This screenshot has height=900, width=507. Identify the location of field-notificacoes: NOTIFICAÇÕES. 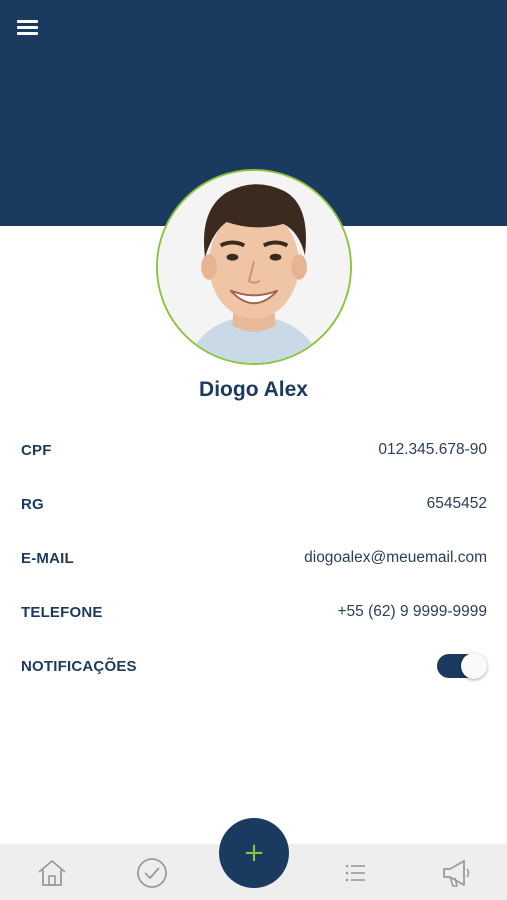
(254, 666).